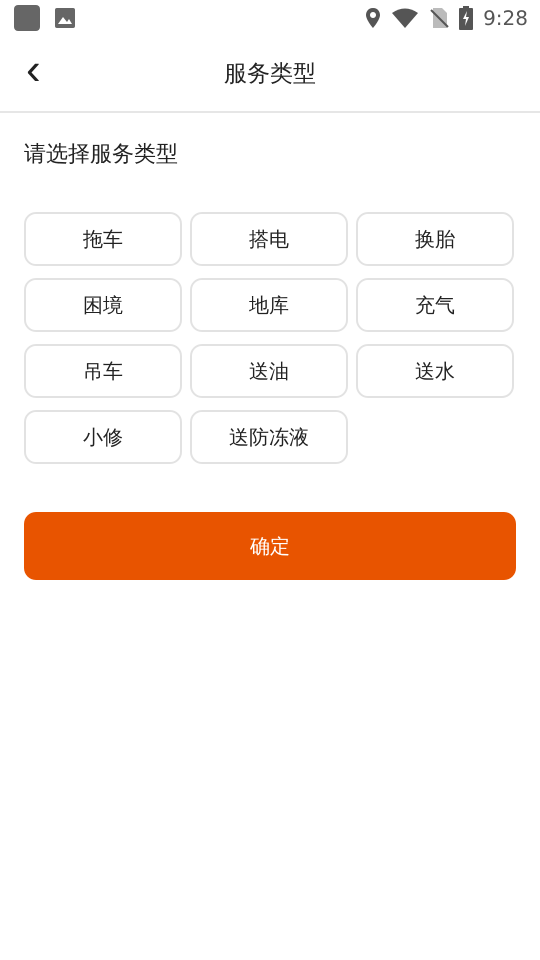  What do you see at coordinates (270, 546) in the screenshot?
I see `confirm-button: 确定` at bounding box center [270, 546].